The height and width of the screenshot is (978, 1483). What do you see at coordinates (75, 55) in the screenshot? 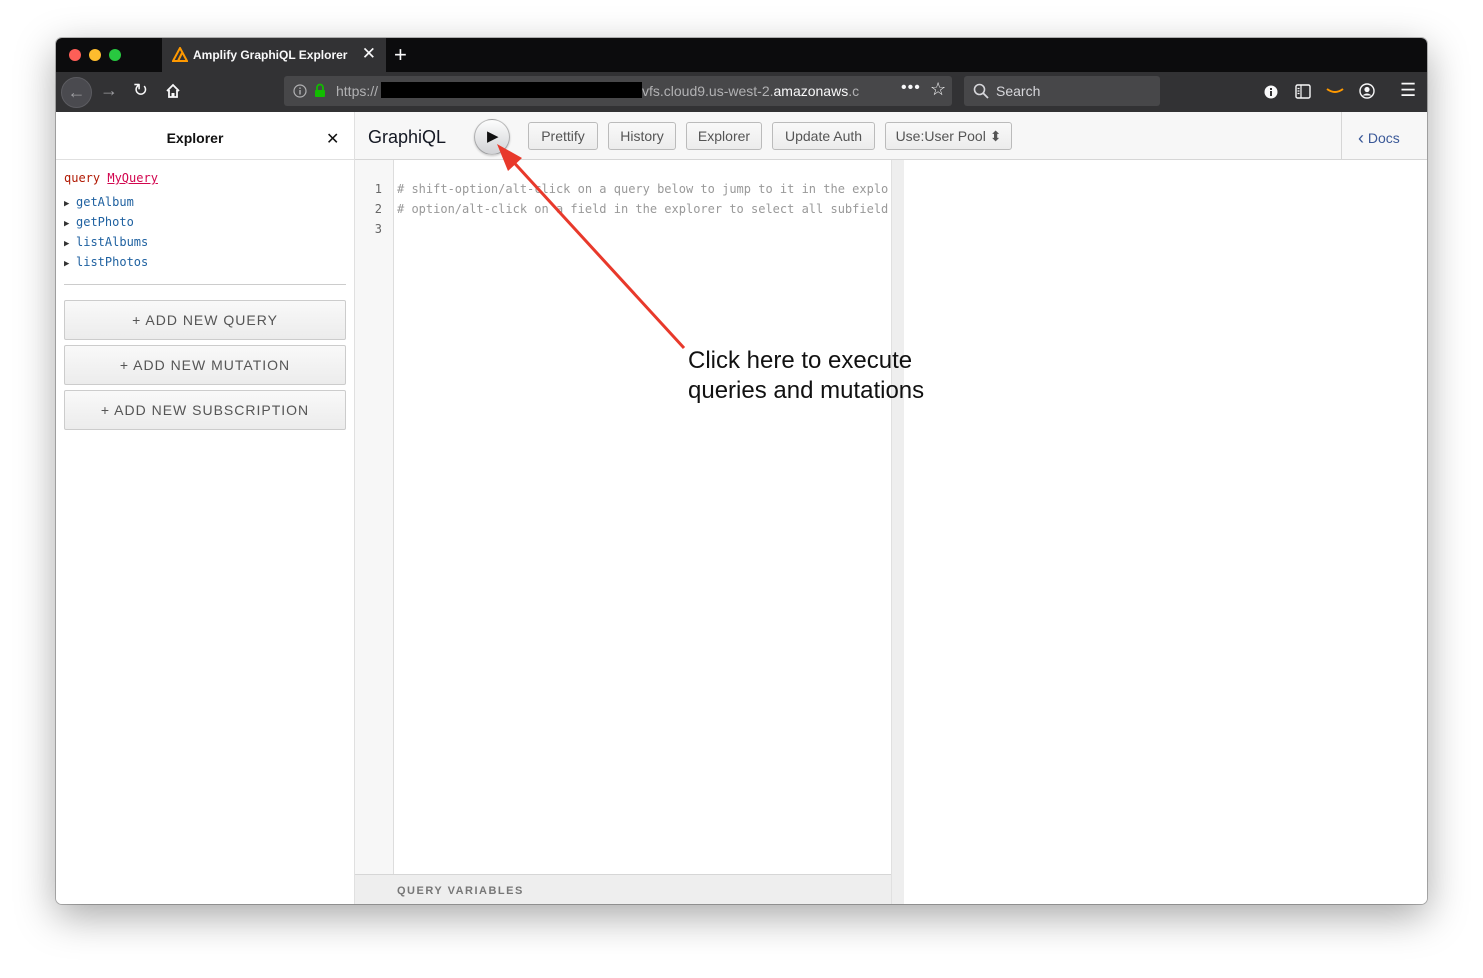
I see `close-window-button` at bounding box center [75, 55].